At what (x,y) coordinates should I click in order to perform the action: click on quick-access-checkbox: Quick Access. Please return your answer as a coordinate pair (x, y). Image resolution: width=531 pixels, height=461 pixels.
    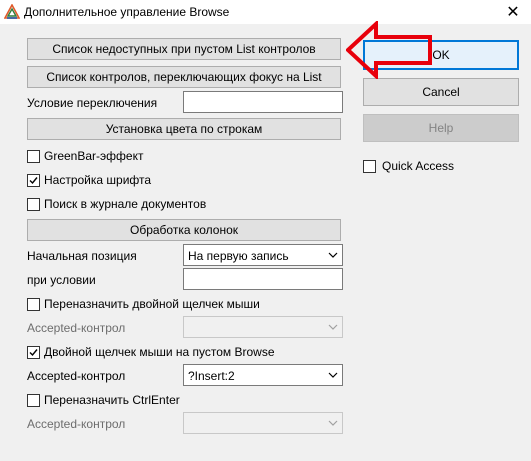
    Looking at the image, I should click on (408, 166).